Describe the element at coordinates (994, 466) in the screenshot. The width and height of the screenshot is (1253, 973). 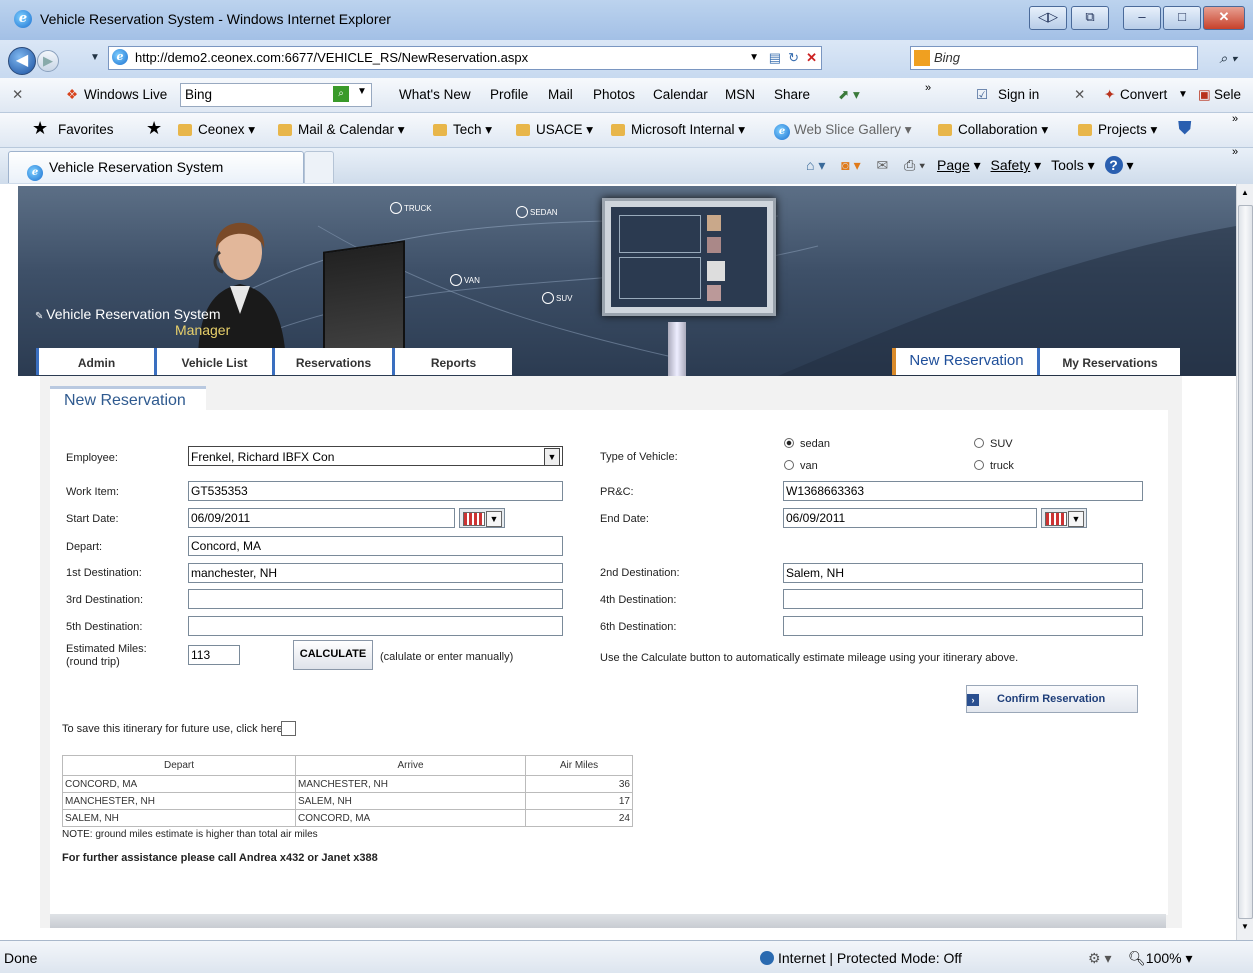
I see `radio-truck: truck` at that location.